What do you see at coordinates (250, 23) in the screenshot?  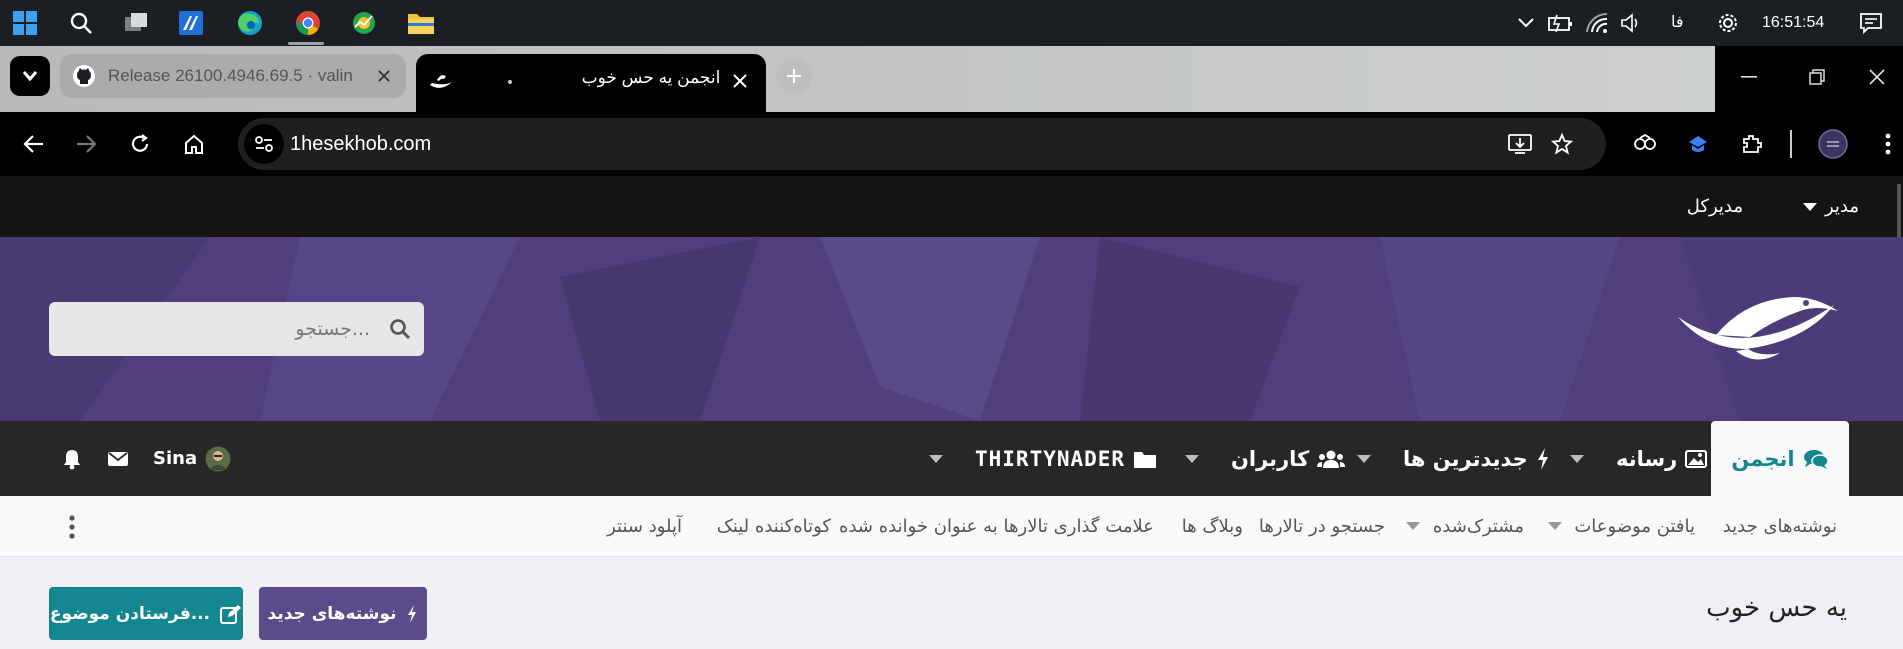 I see `edge-icon` at bounding box center [250, 23].